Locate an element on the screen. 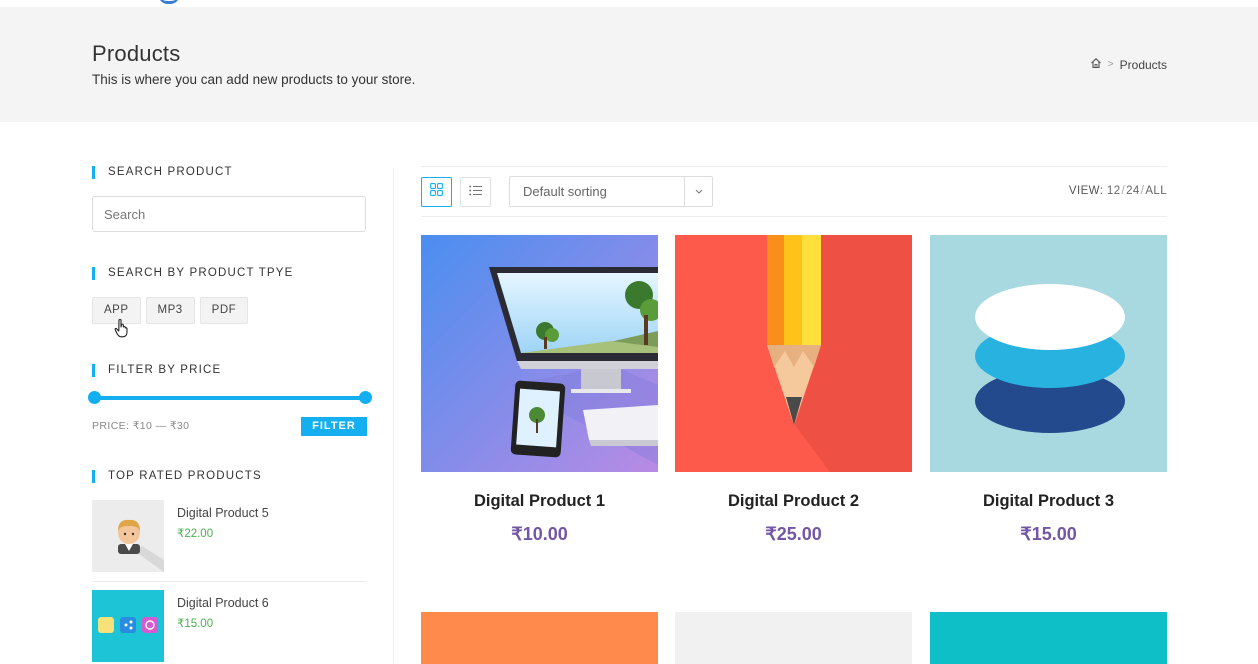 This screenshot has height=664, width=1258. type-tag-mp3: MP3 is located at coordinates (170, 310).